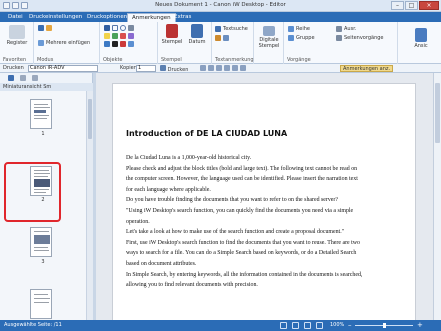  What do you see at coordinates (429, 5) in the screenshot?
I see `close-button: ×` at bounding box center [429, 5].